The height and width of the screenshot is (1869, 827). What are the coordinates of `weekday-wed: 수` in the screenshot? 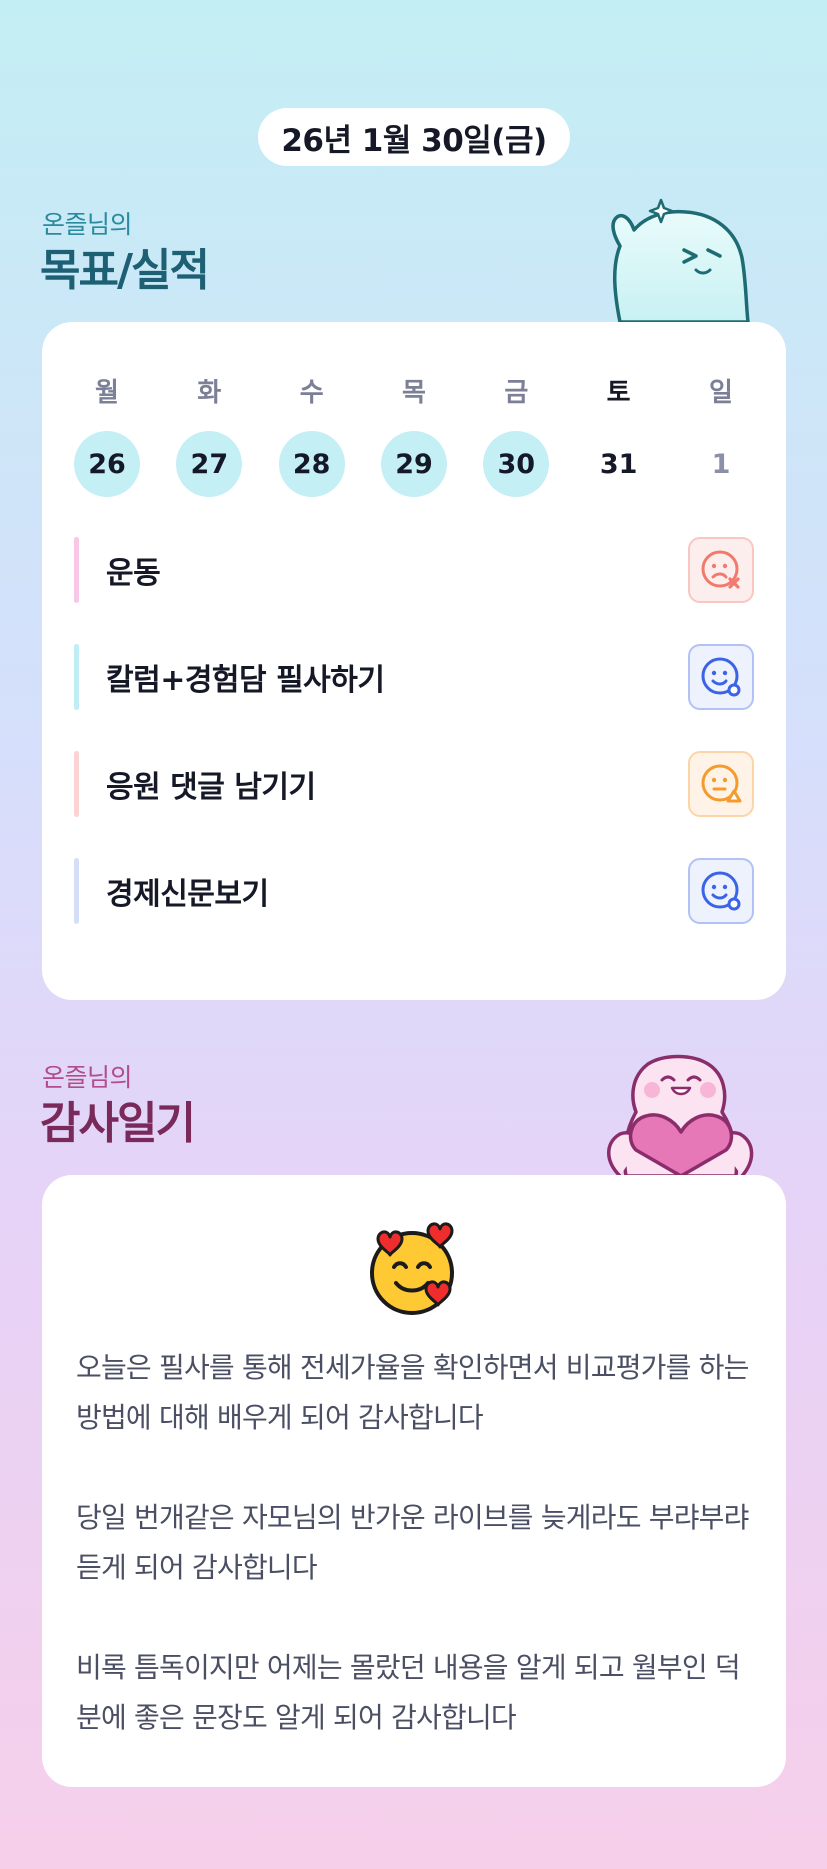 It's located at (311, 393).